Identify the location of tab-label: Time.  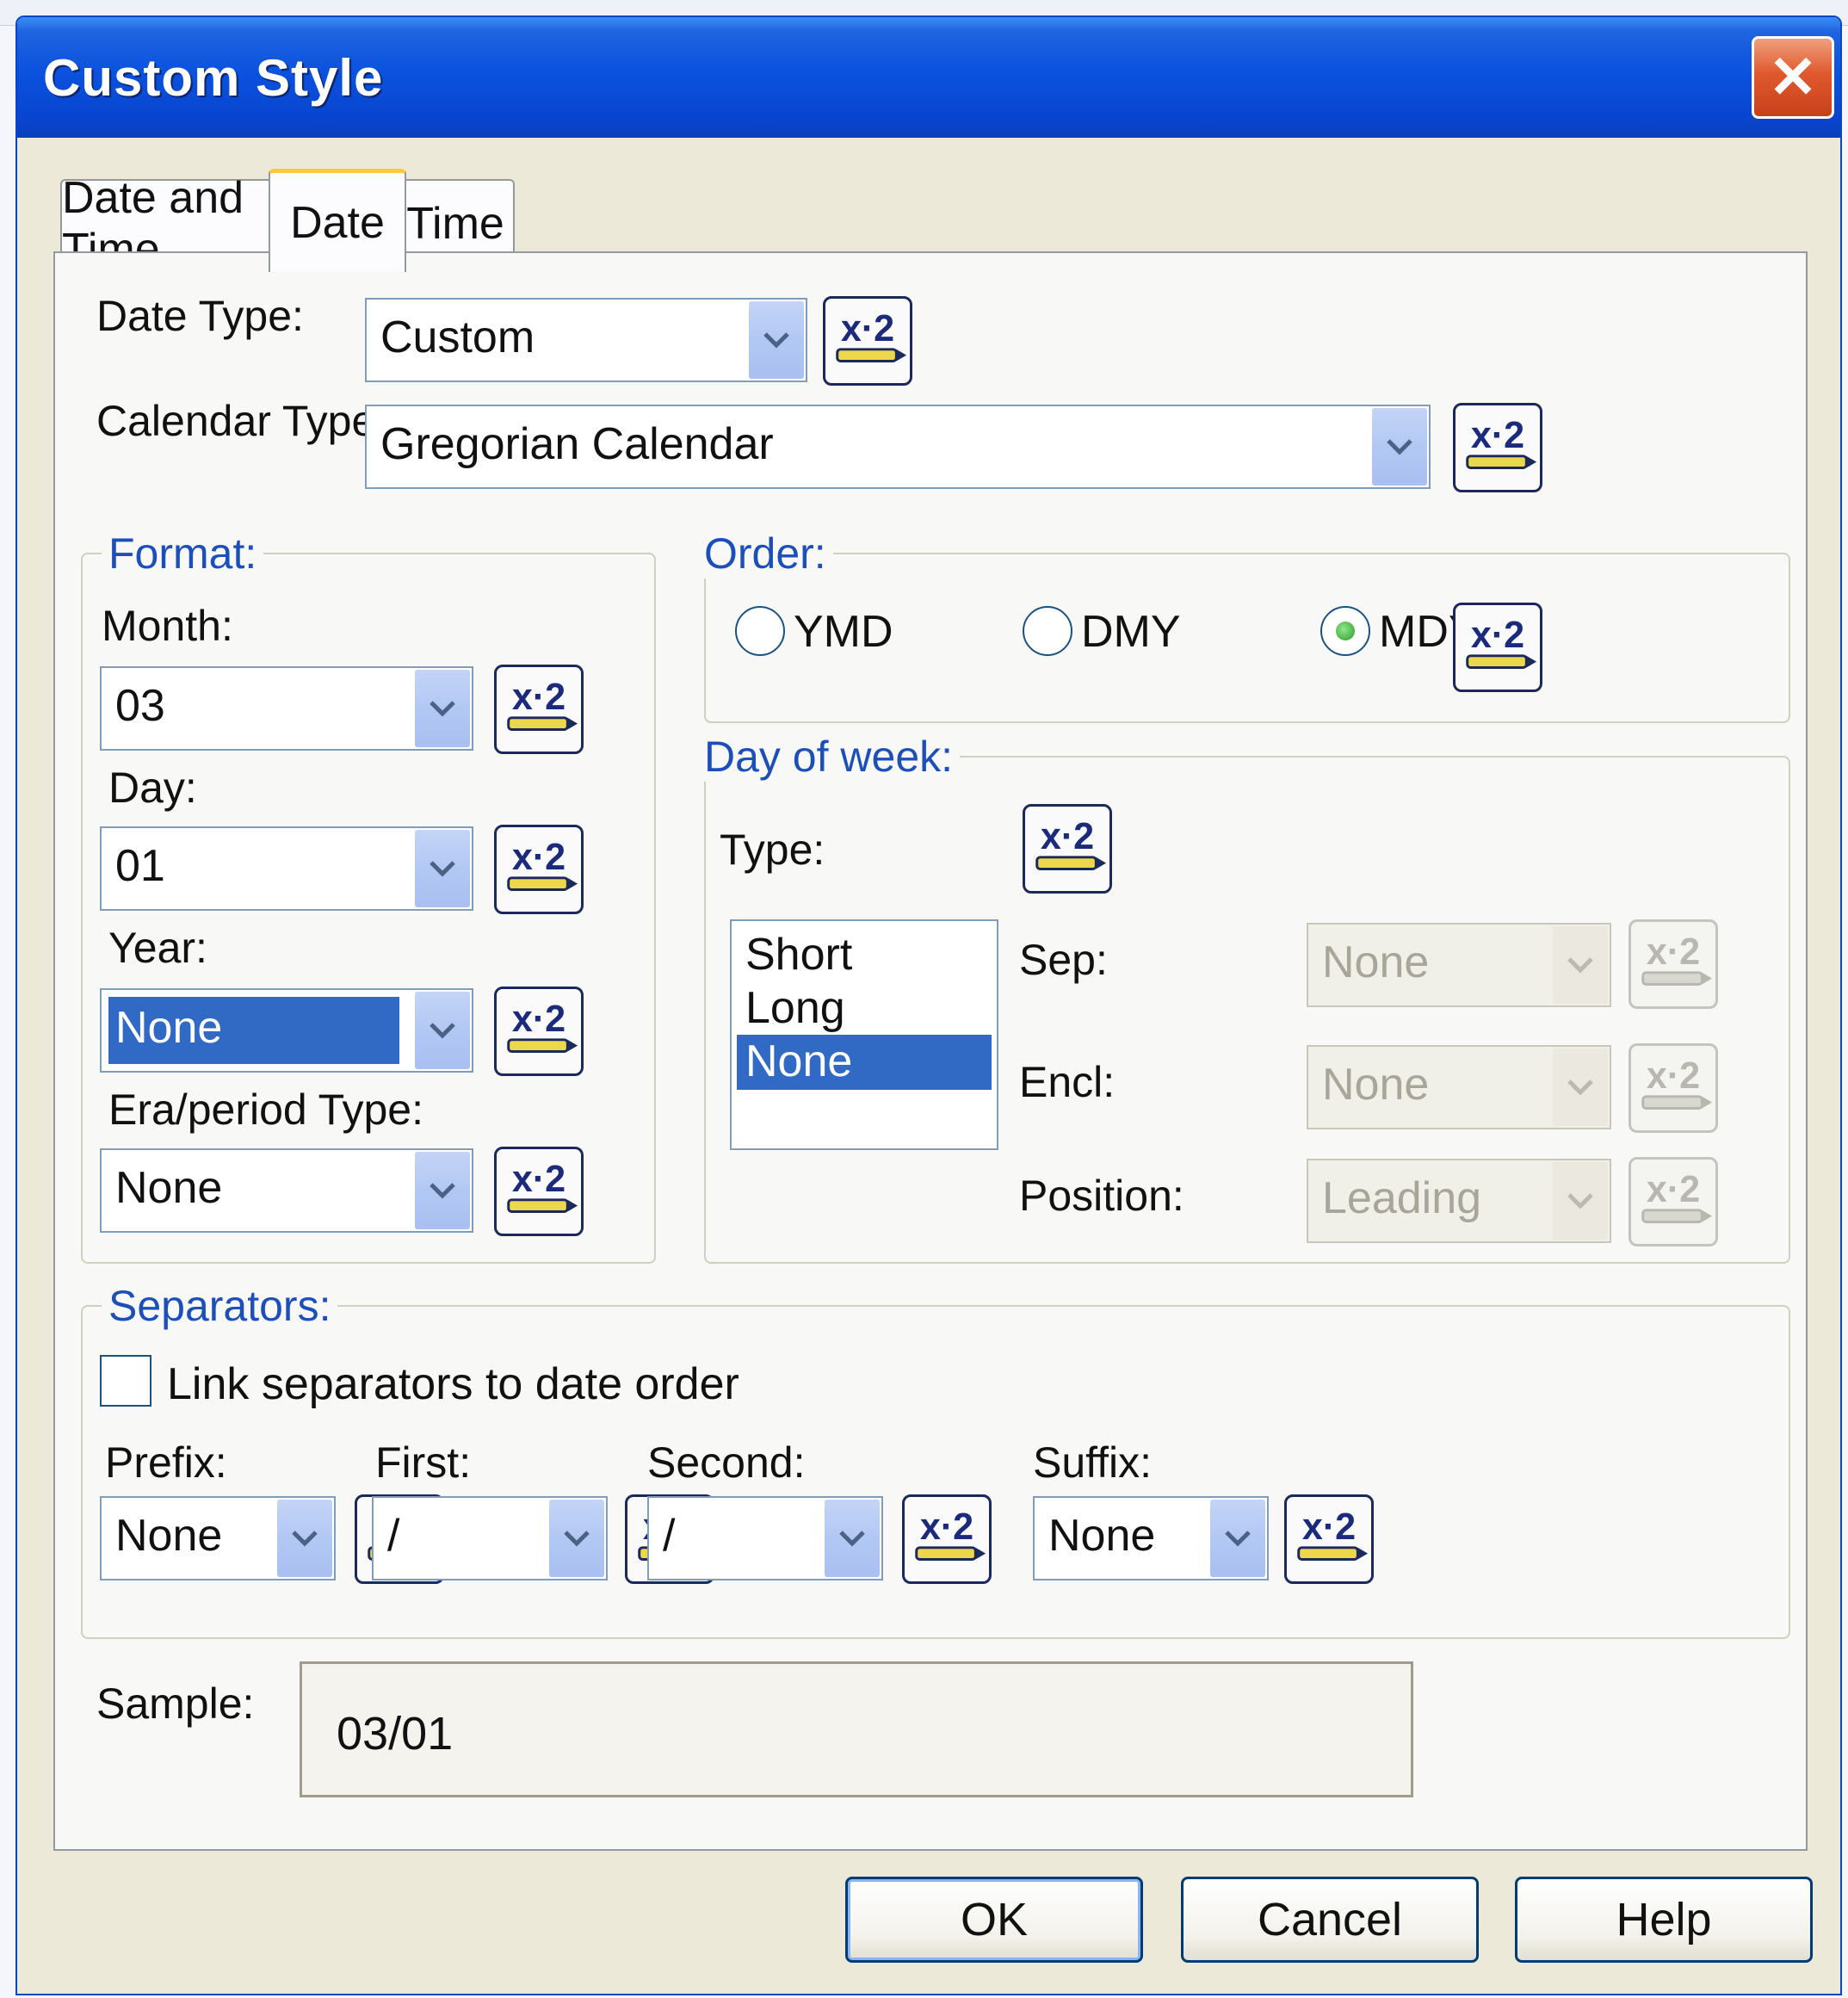
(455, 224).